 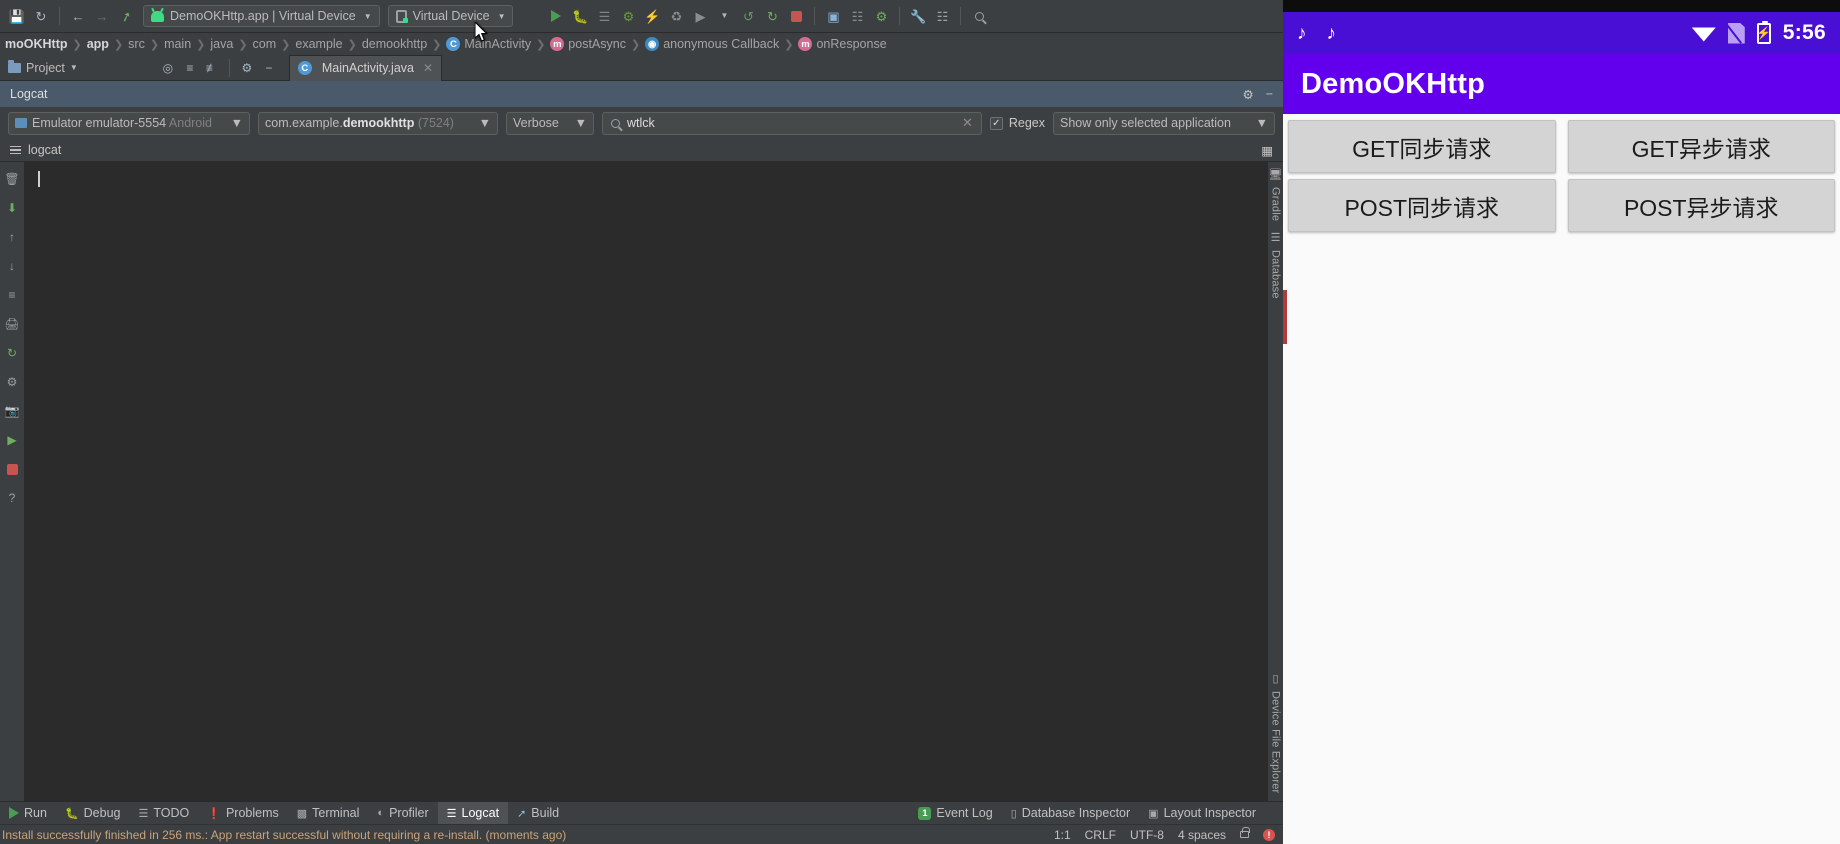 What do you see at coordinates (979, 16) in the screenshot?
I see `search-icon` at bounding box center [979, 16].